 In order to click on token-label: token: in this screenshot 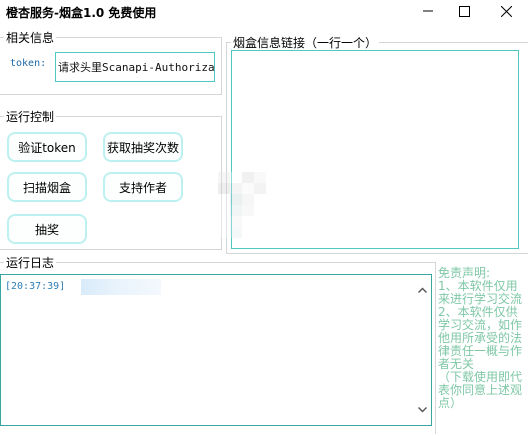, I will do `click(28, 63)`.